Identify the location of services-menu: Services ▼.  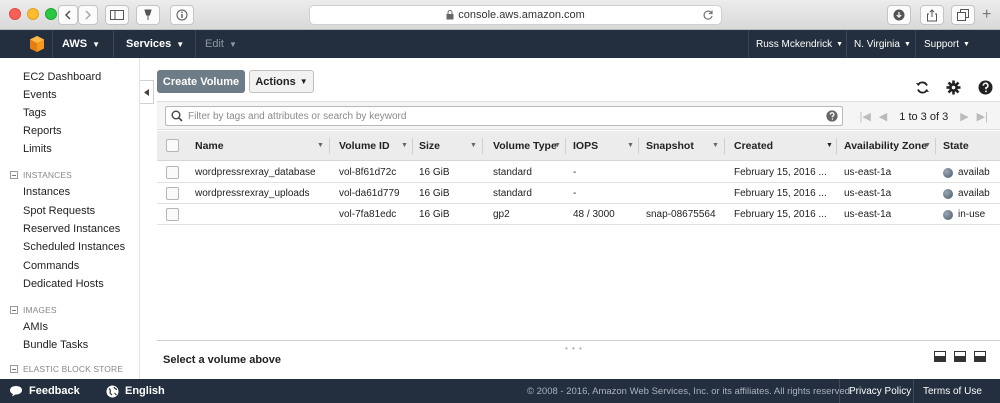
(155, 44).